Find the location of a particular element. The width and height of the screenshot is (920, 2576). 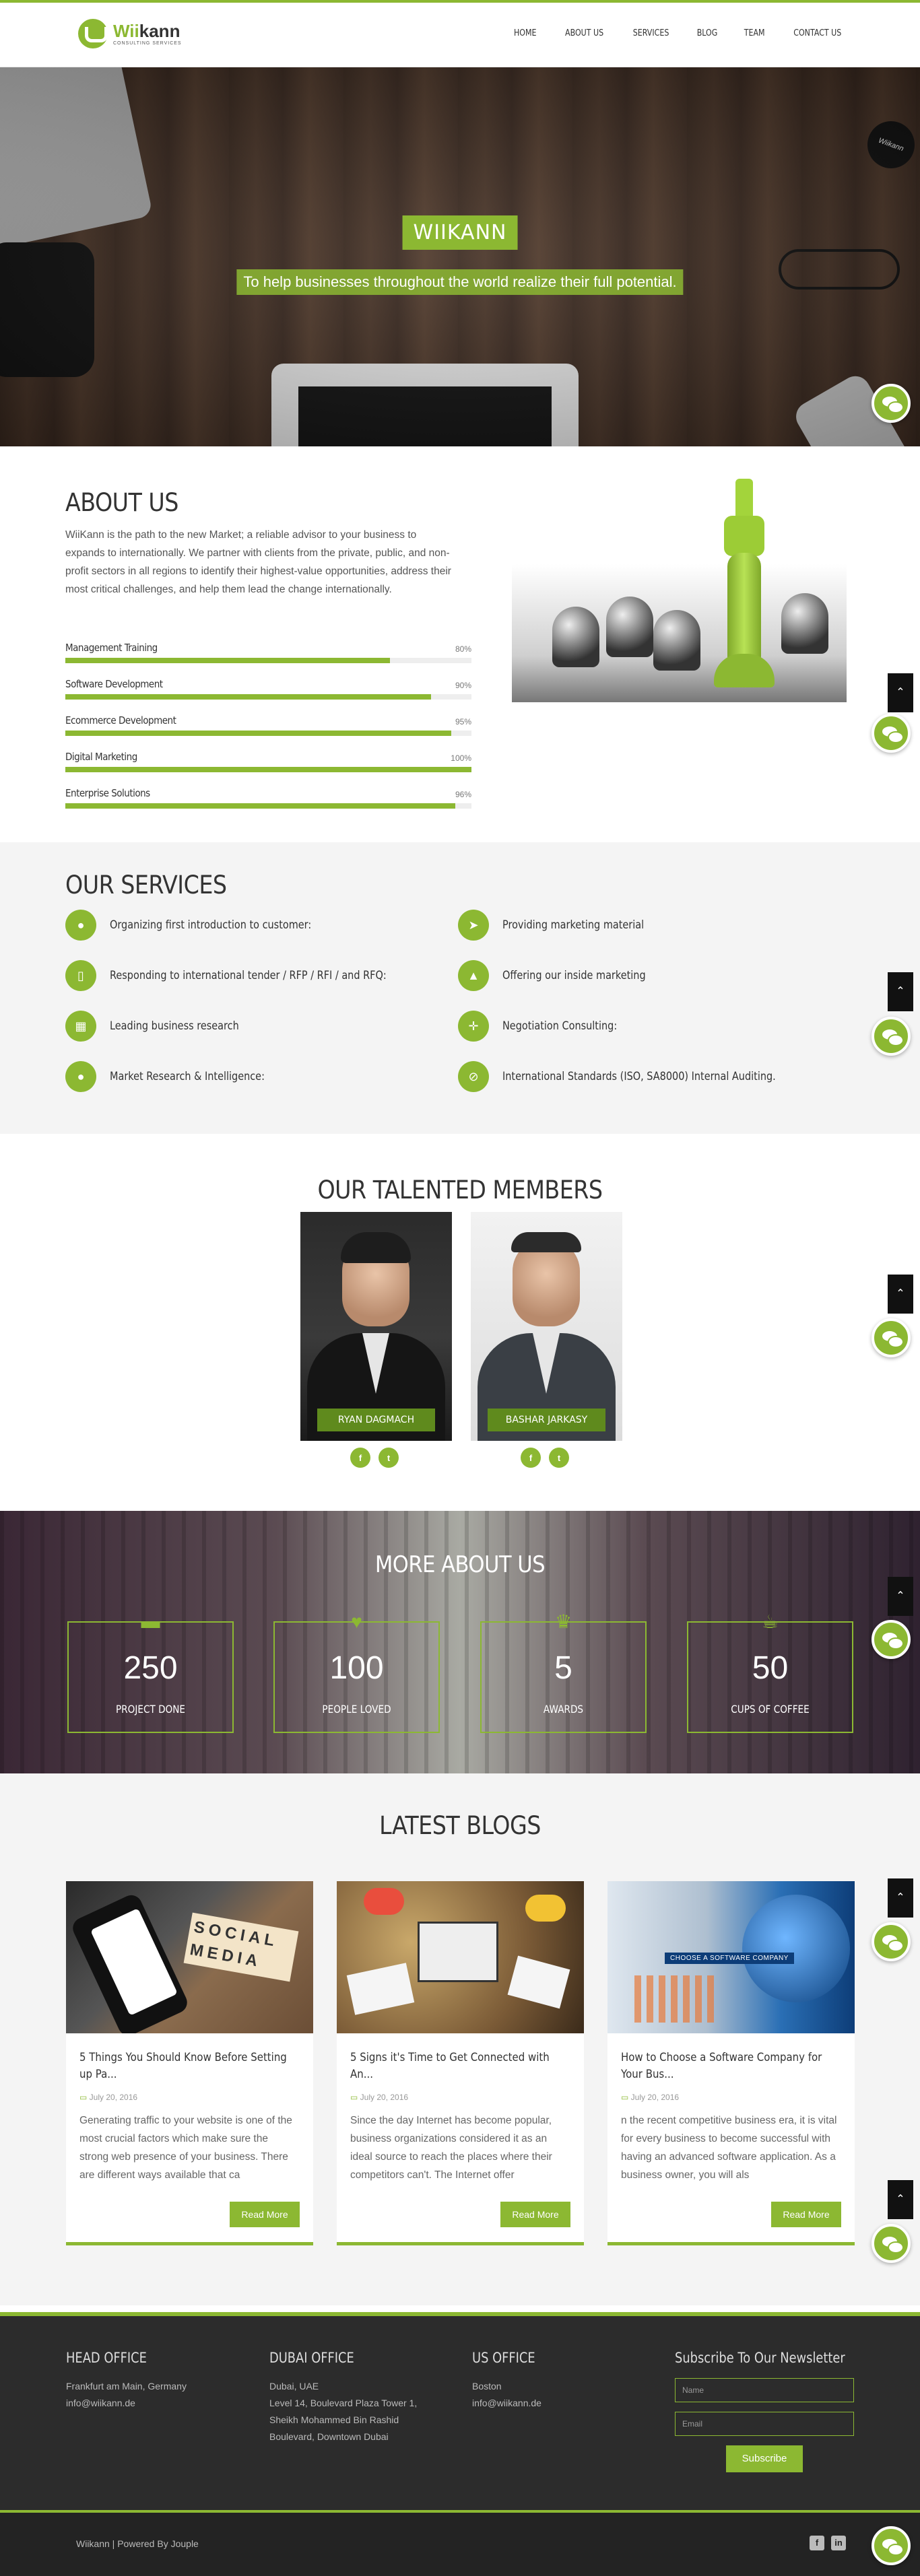

skill-percent: 90% is located at coordinates (463, 685).